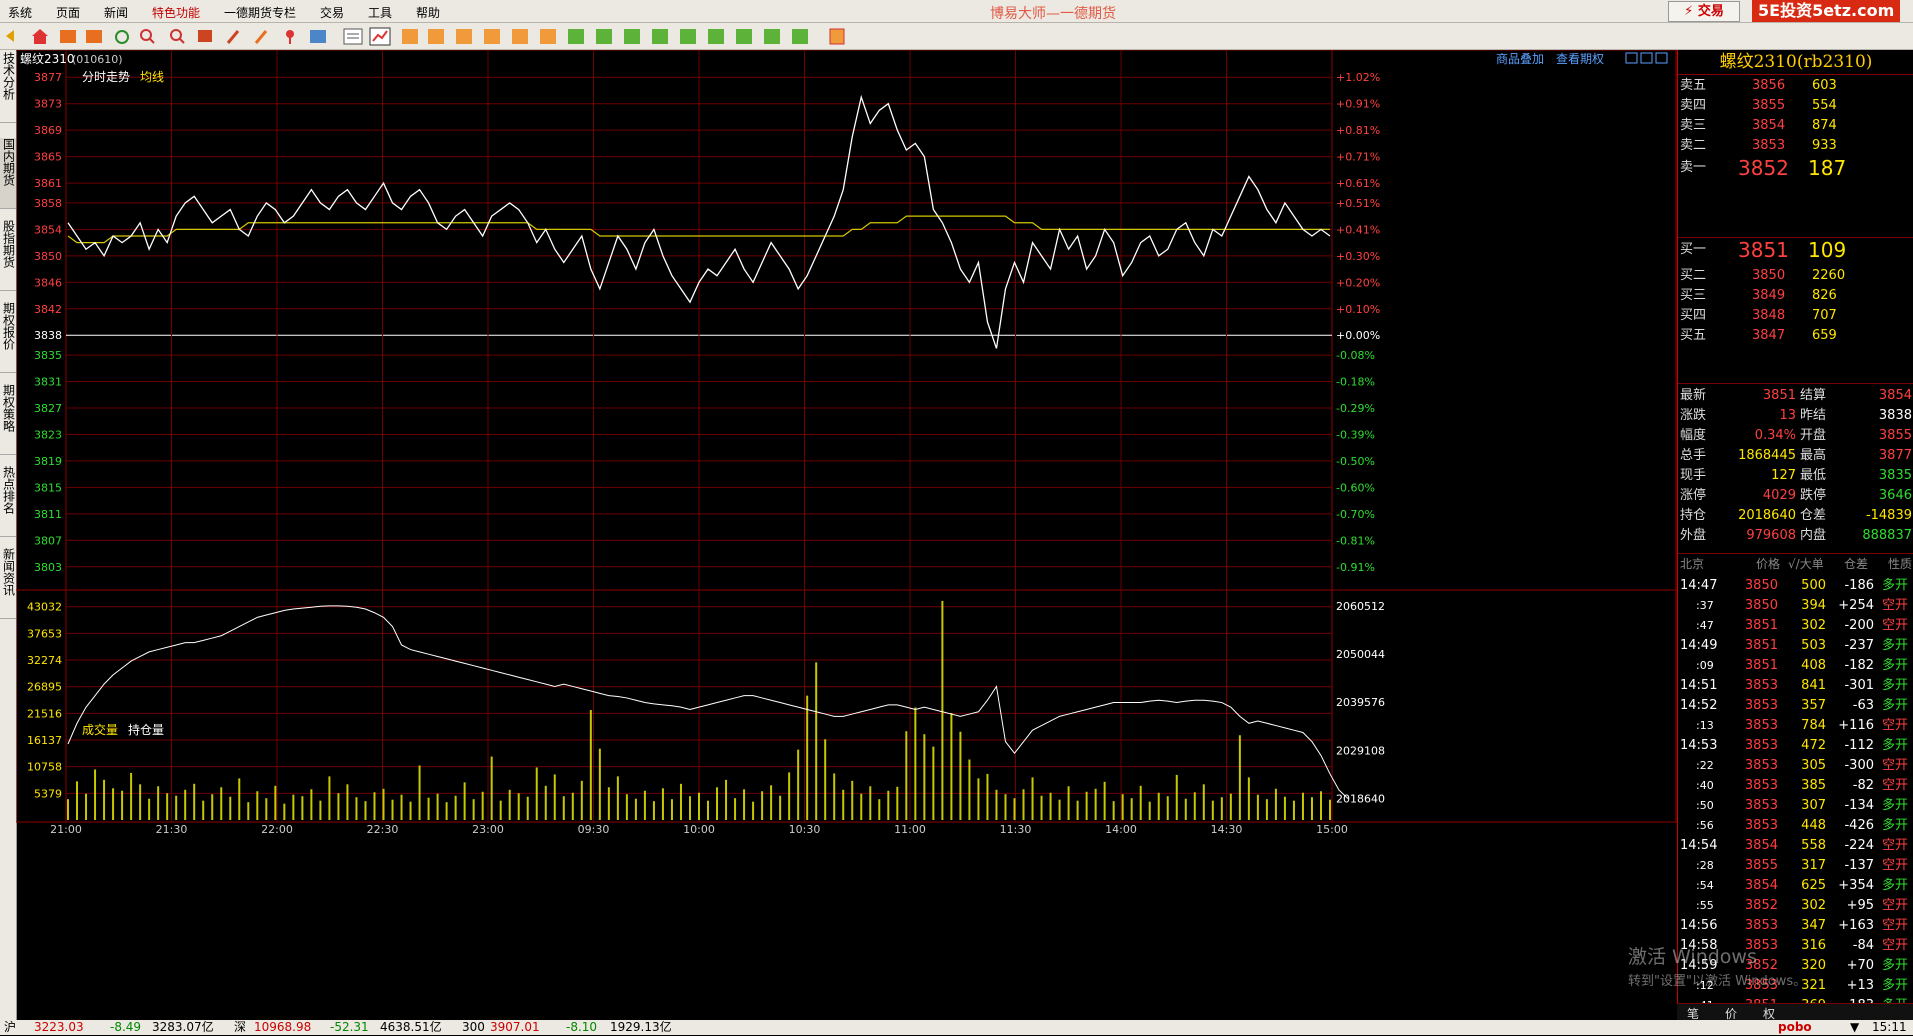 The image size is (1913, 1036). I want to click on home-icon, so click(40, 36).